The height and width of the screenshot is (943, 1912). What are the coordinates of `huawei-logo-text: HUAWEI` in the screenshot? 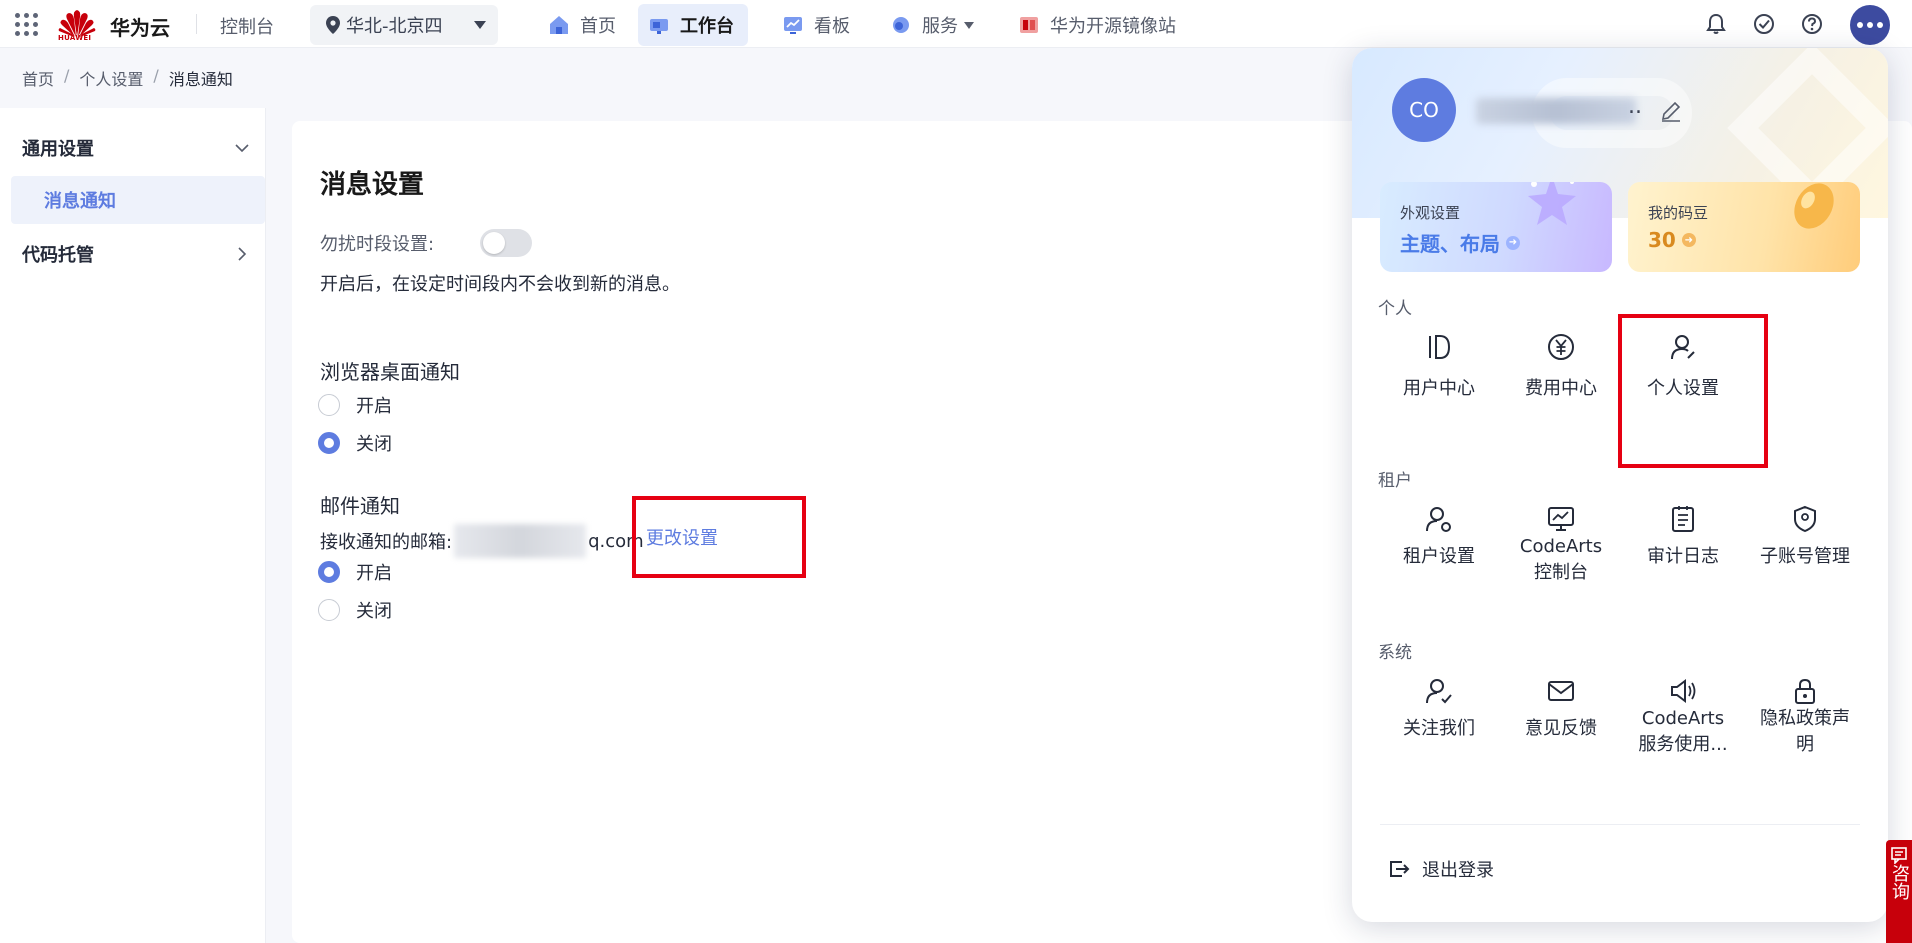 It's located at (75, 38).